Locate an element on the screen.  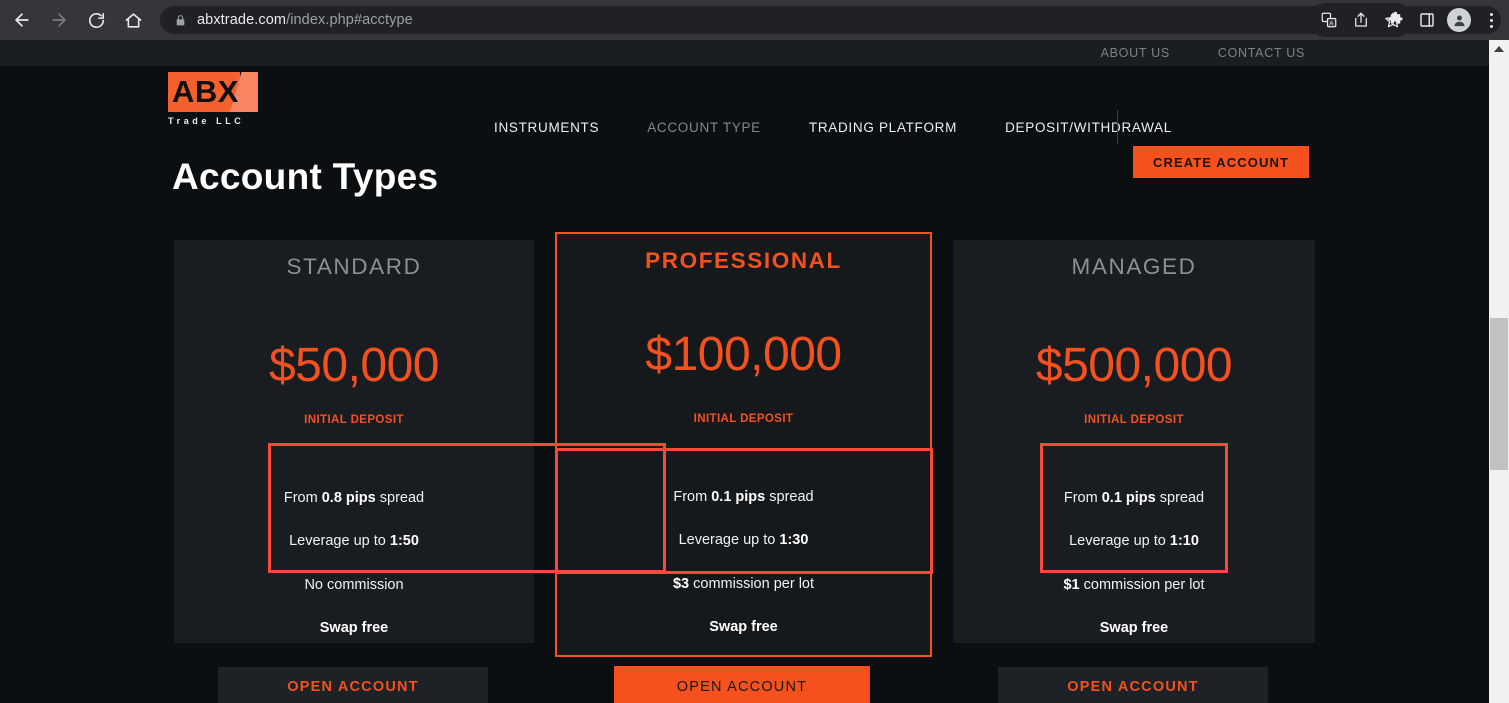
scrollbar-thumb is located at coordinates (1499, 394).